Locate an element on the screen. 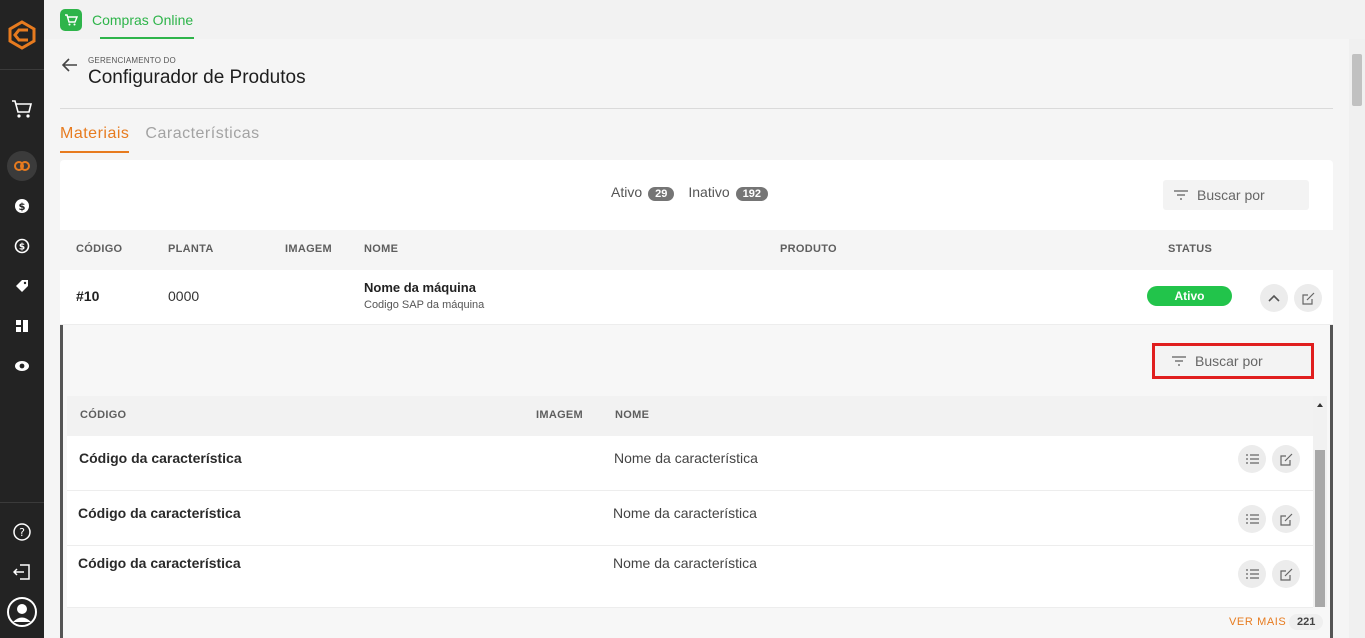 The width and height of the screenshot is (1365, 638). top-bar: Compras Online is located at coordinates (704, 19).